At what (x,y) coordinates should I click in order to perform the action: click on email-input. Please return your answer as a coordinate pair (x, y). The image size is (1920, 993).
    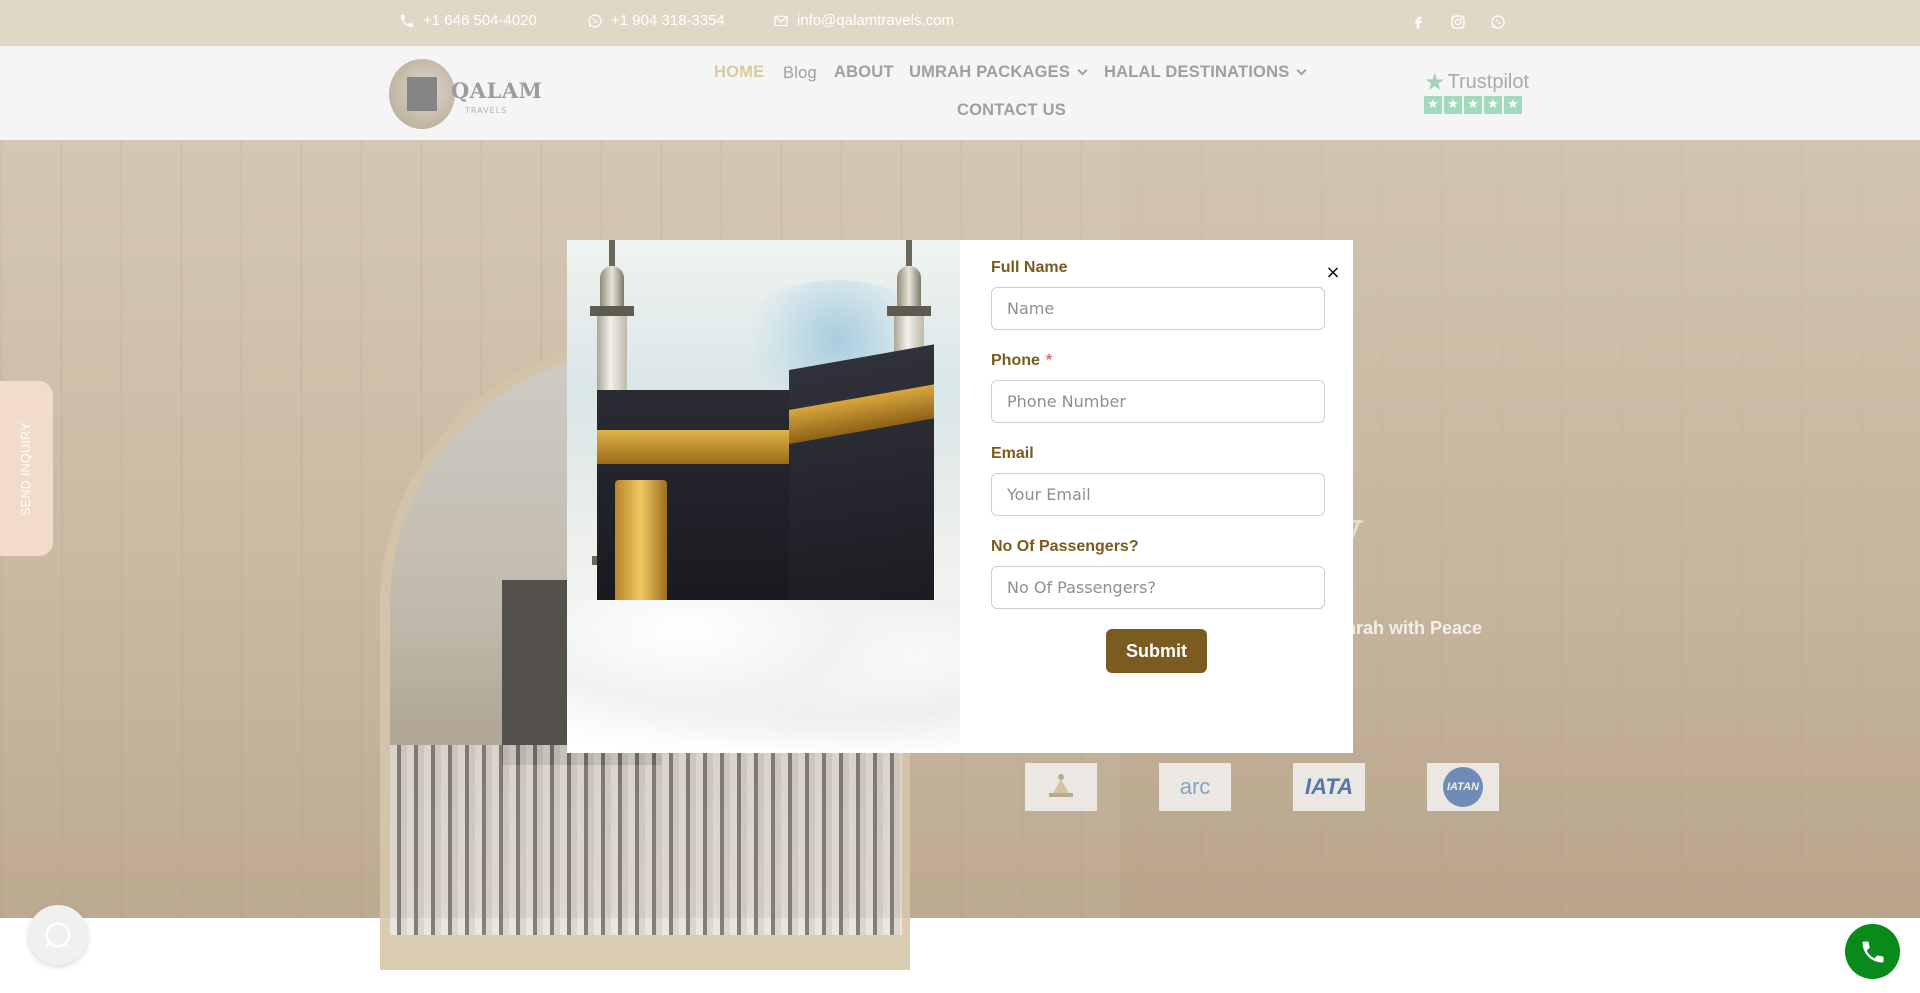
    Looking at the image, I should click on (1158, 494).